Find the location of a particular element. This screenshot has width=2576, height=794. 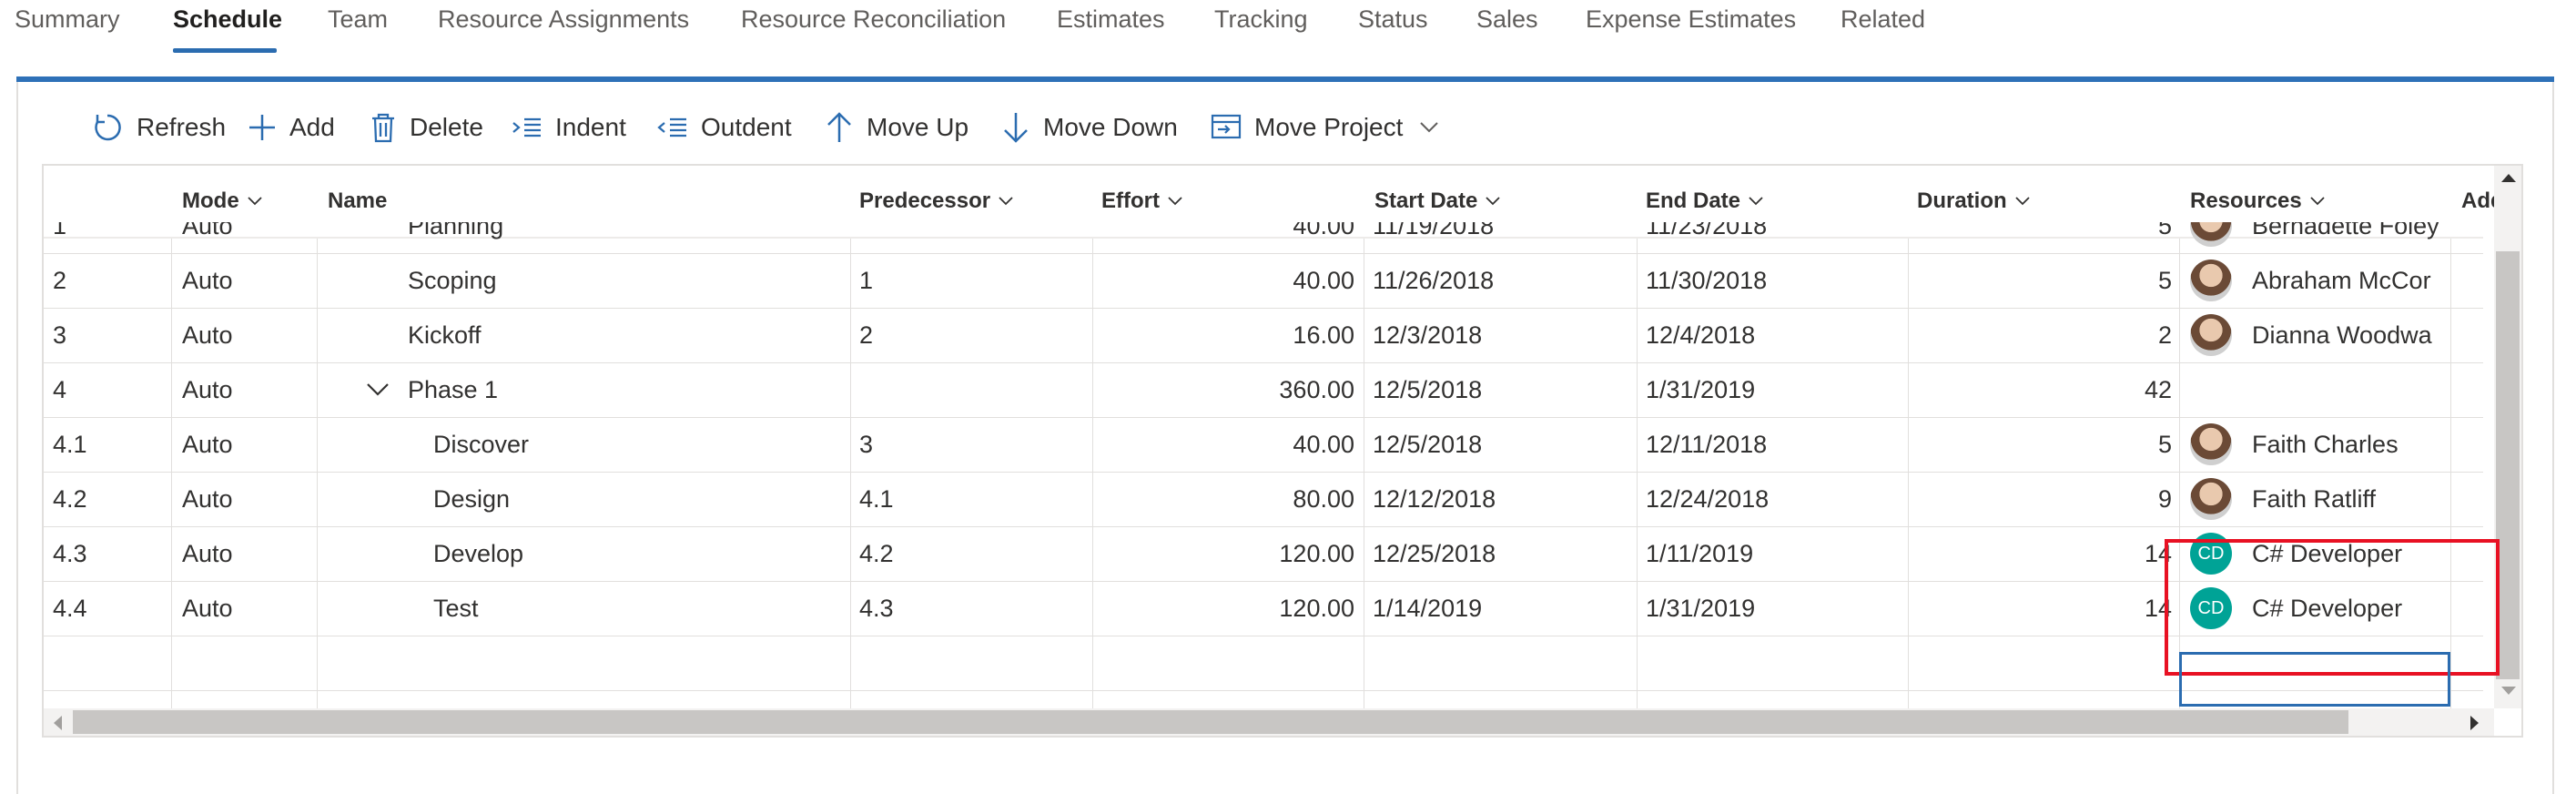

new-row is located at coordinates (1263, 663).